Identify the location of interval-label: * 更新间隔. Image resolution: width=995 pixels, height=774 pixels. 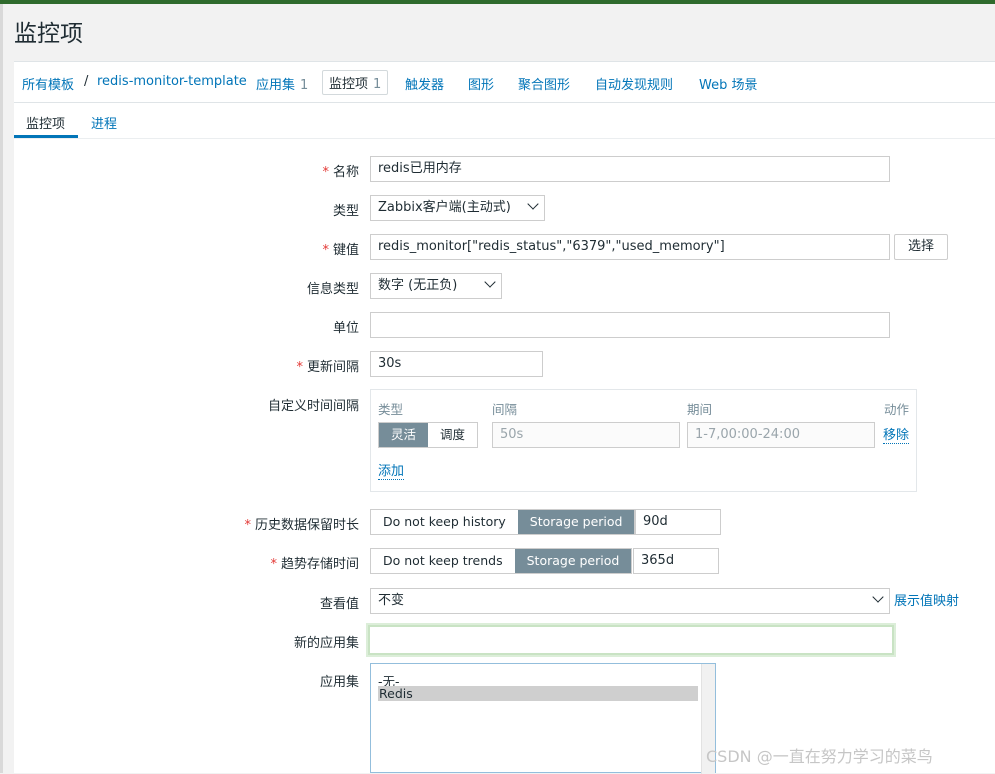
(327, 365).